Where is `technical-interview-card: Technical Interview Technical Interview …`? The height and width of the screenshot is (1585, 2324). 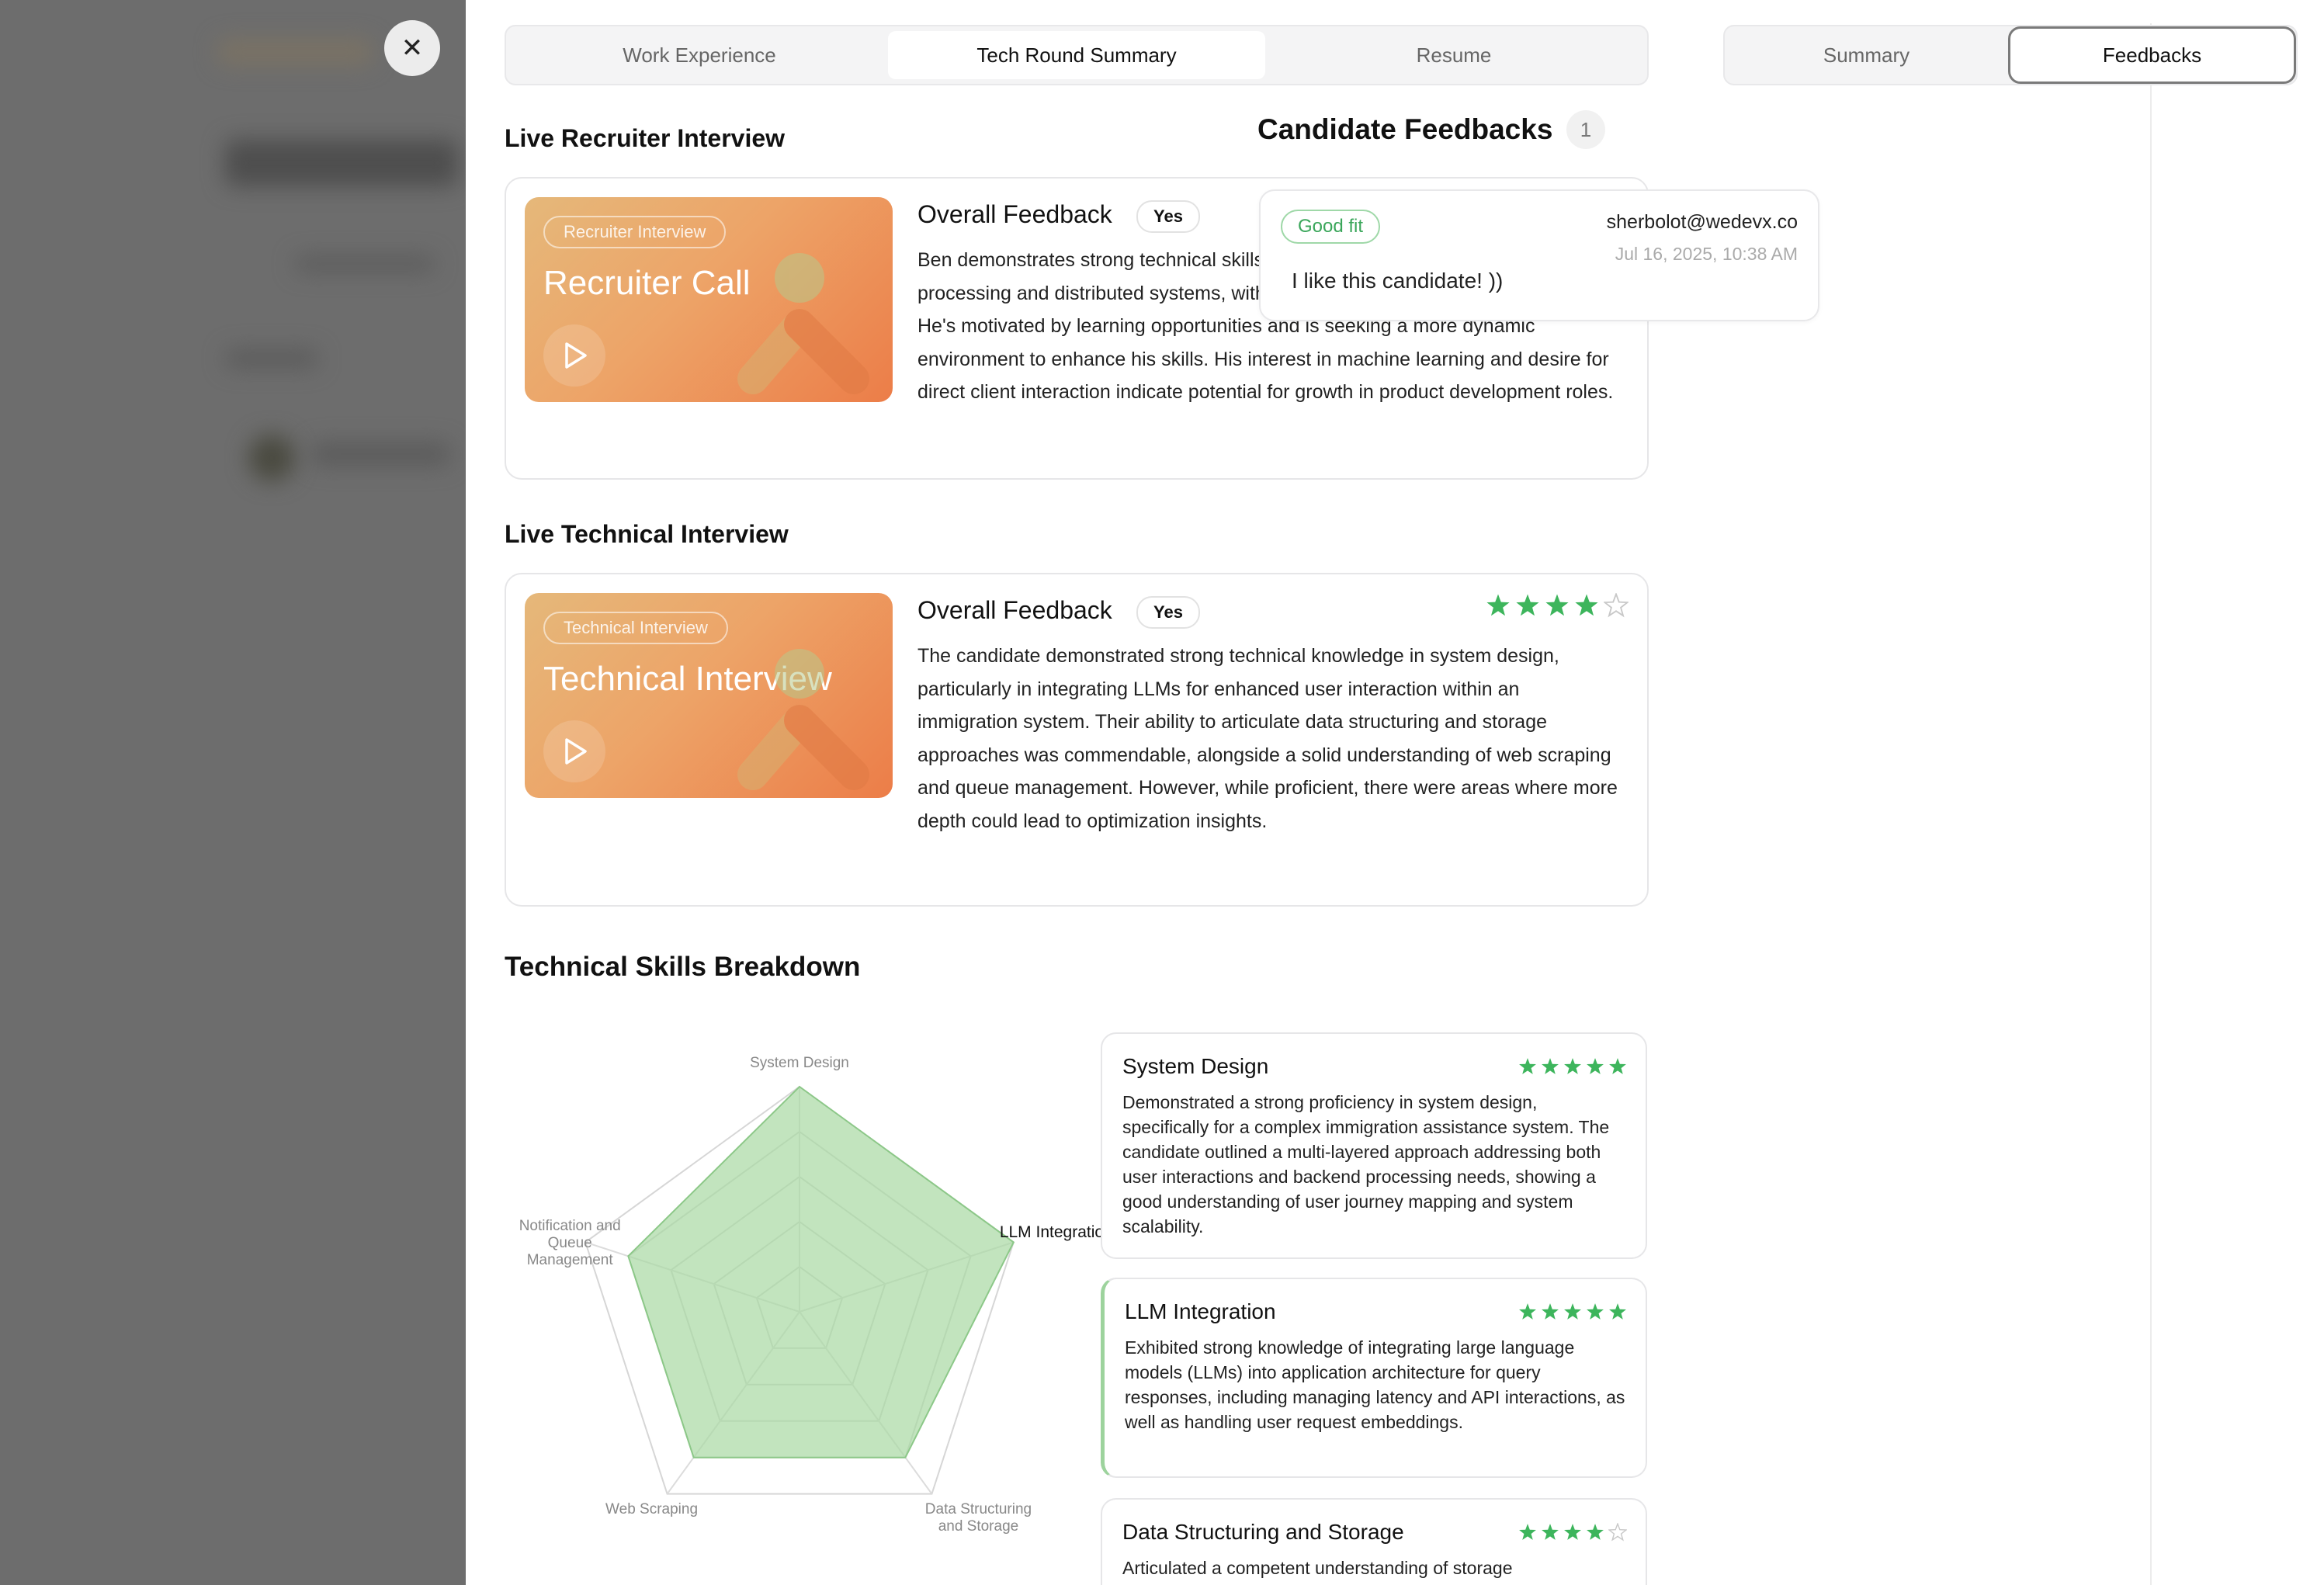 technical-interview-card: Technical Interview Technical Interview … is located at coordinates (1077, 740).